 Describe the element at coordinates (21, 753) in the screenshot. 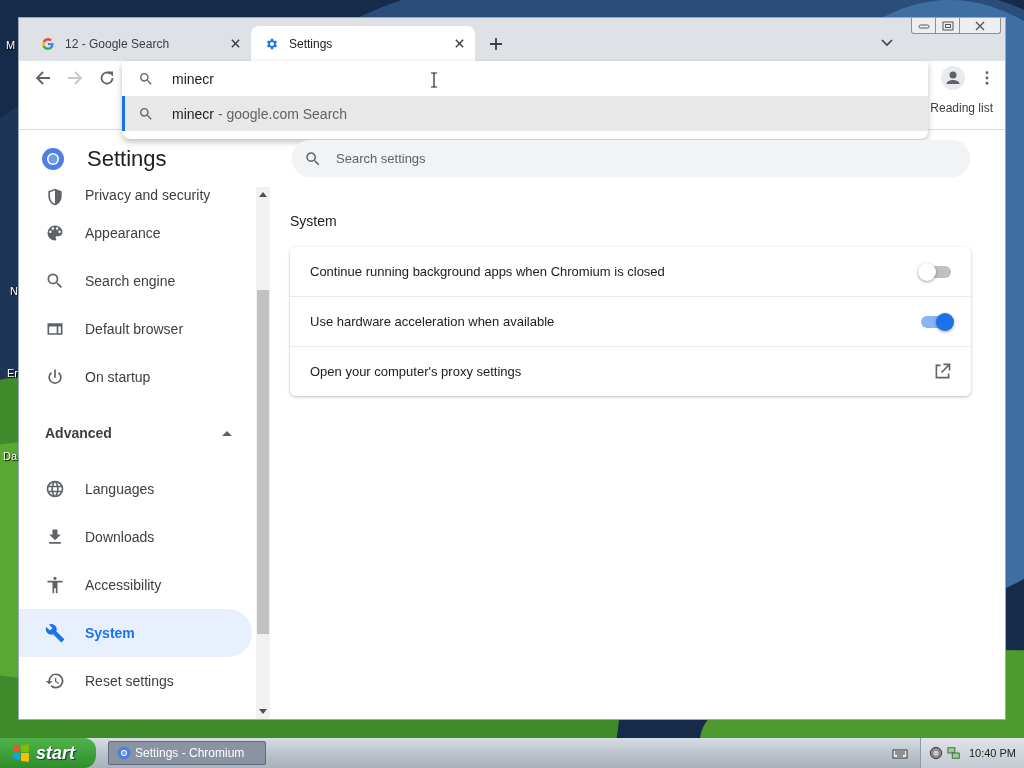

I see `windows-flag-icon` at that location.